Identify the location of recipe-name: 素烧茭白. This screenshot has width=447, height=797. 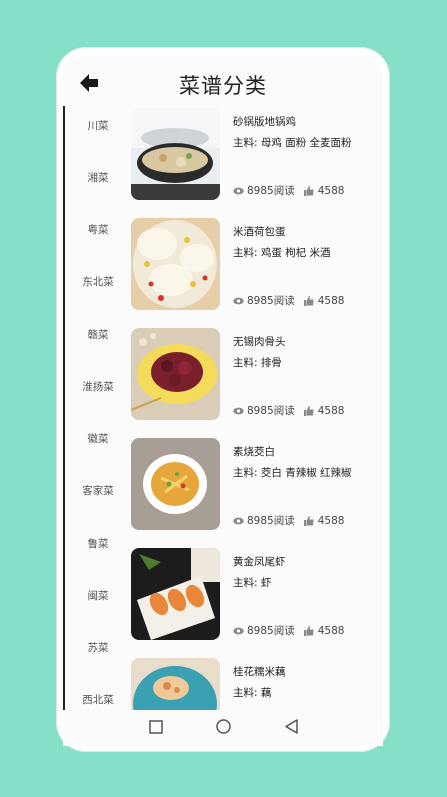
(254, 452).